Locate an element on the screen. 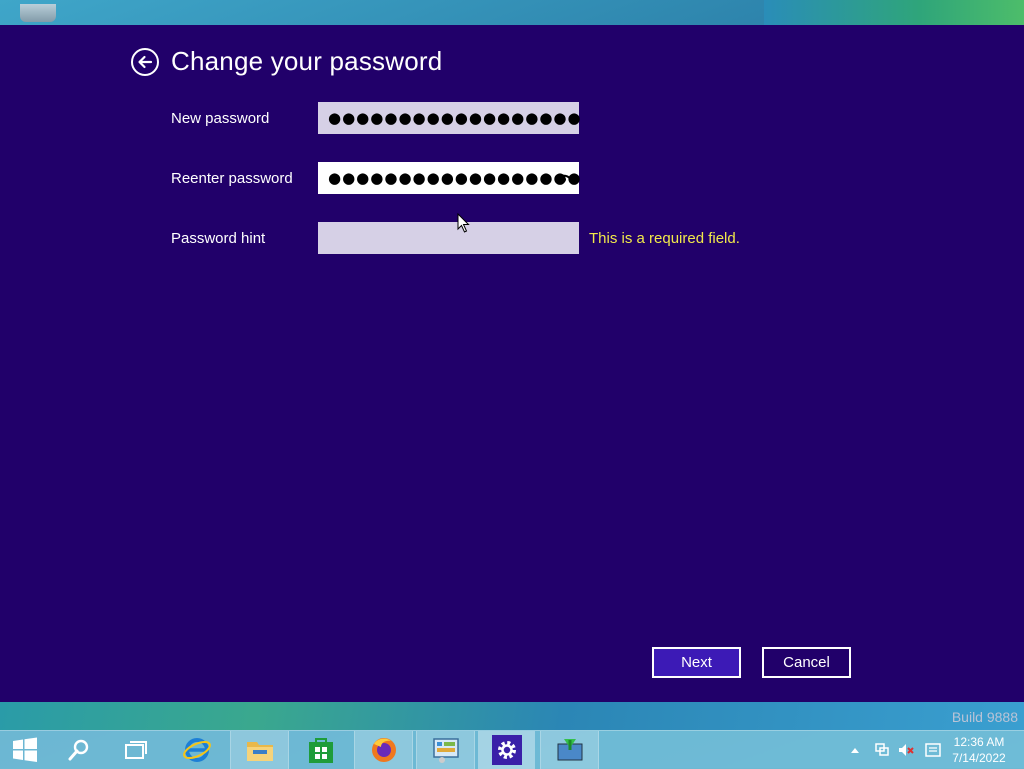 The height and width of the screenshot is (769, 1024). search-icon is located at coordinates (78, 750).